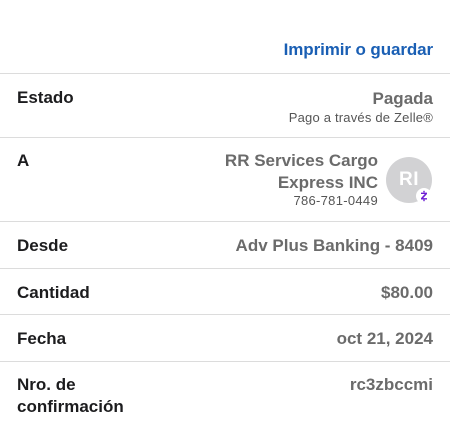 This screenshot has width=450, height=425. I want to click on source-label: Desde, so click(43, 245).